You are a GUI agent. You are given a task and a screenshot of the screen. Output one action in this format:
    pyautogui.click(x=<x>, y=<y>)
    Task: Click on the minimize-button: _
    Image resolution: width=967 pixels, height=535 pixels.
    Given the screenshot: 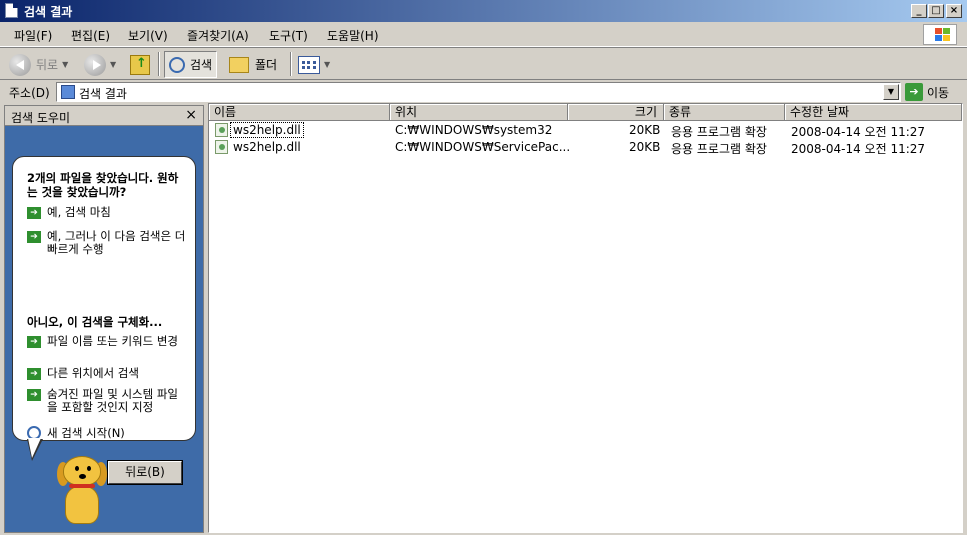 What is the action you would take?
    pyautogui.click(x=919, y=11)
    